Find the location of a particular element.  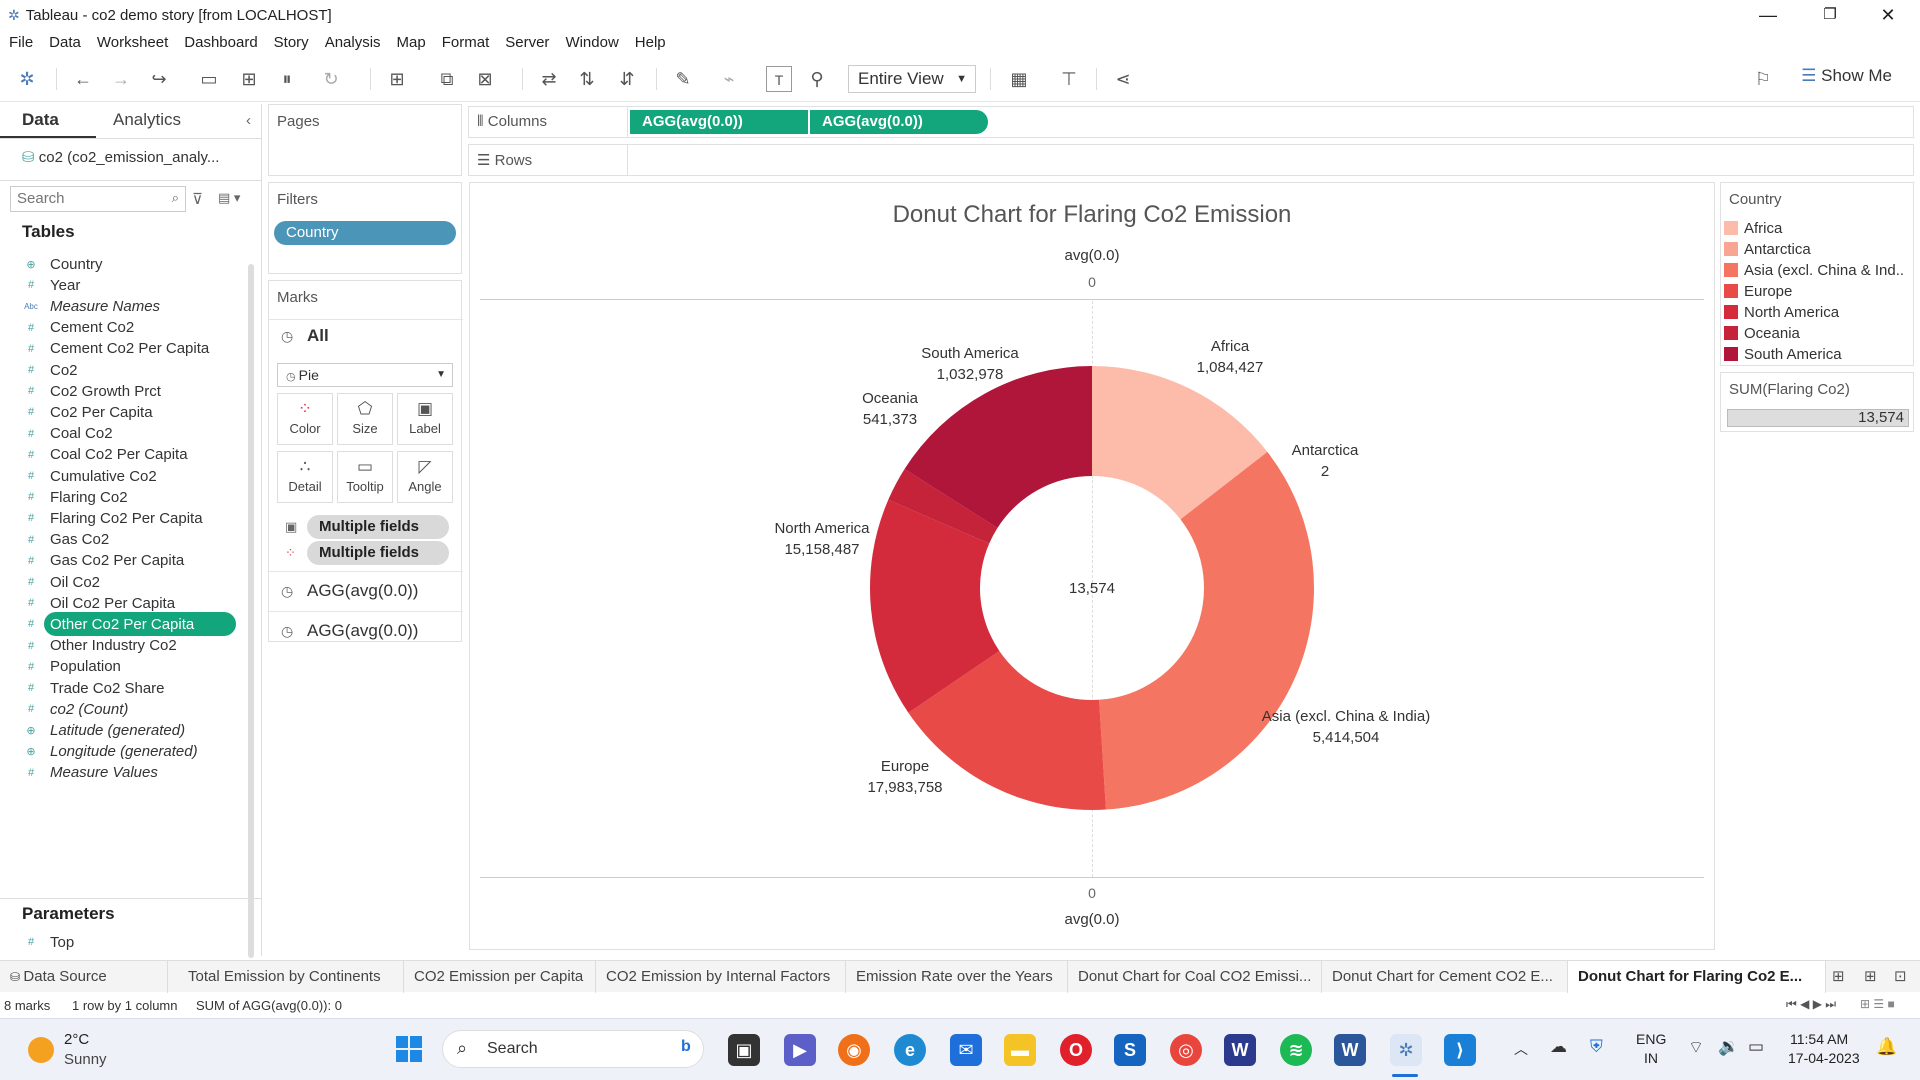

show-labels-icon: T is located at coordinates (779, 79).